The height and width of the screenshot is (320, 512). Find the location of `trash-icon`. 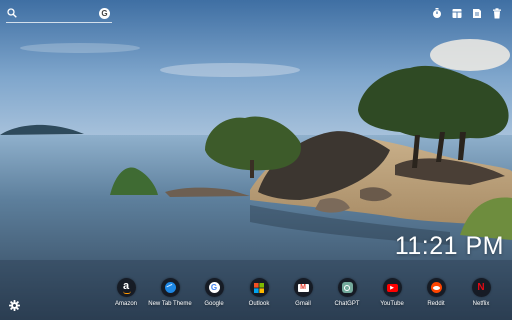

trash-icon is located at coordinates (497, 13).